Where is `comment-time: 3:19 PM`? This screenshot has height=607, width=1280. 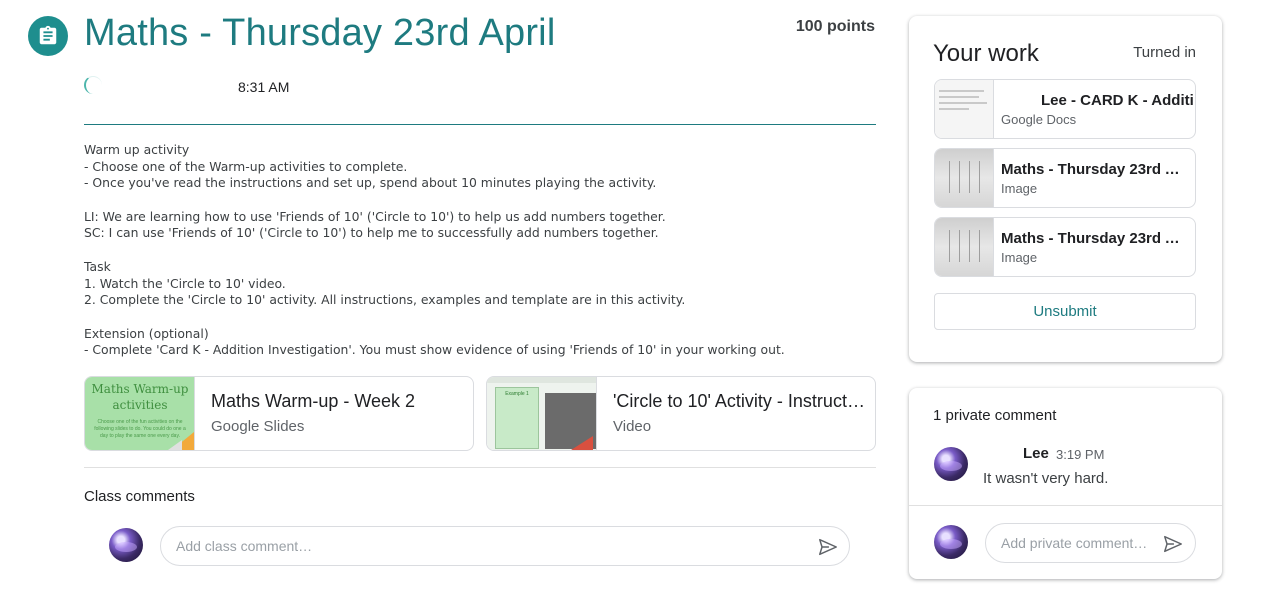
comment-time: 3:19 PM is located at coordinates (1080, 454).